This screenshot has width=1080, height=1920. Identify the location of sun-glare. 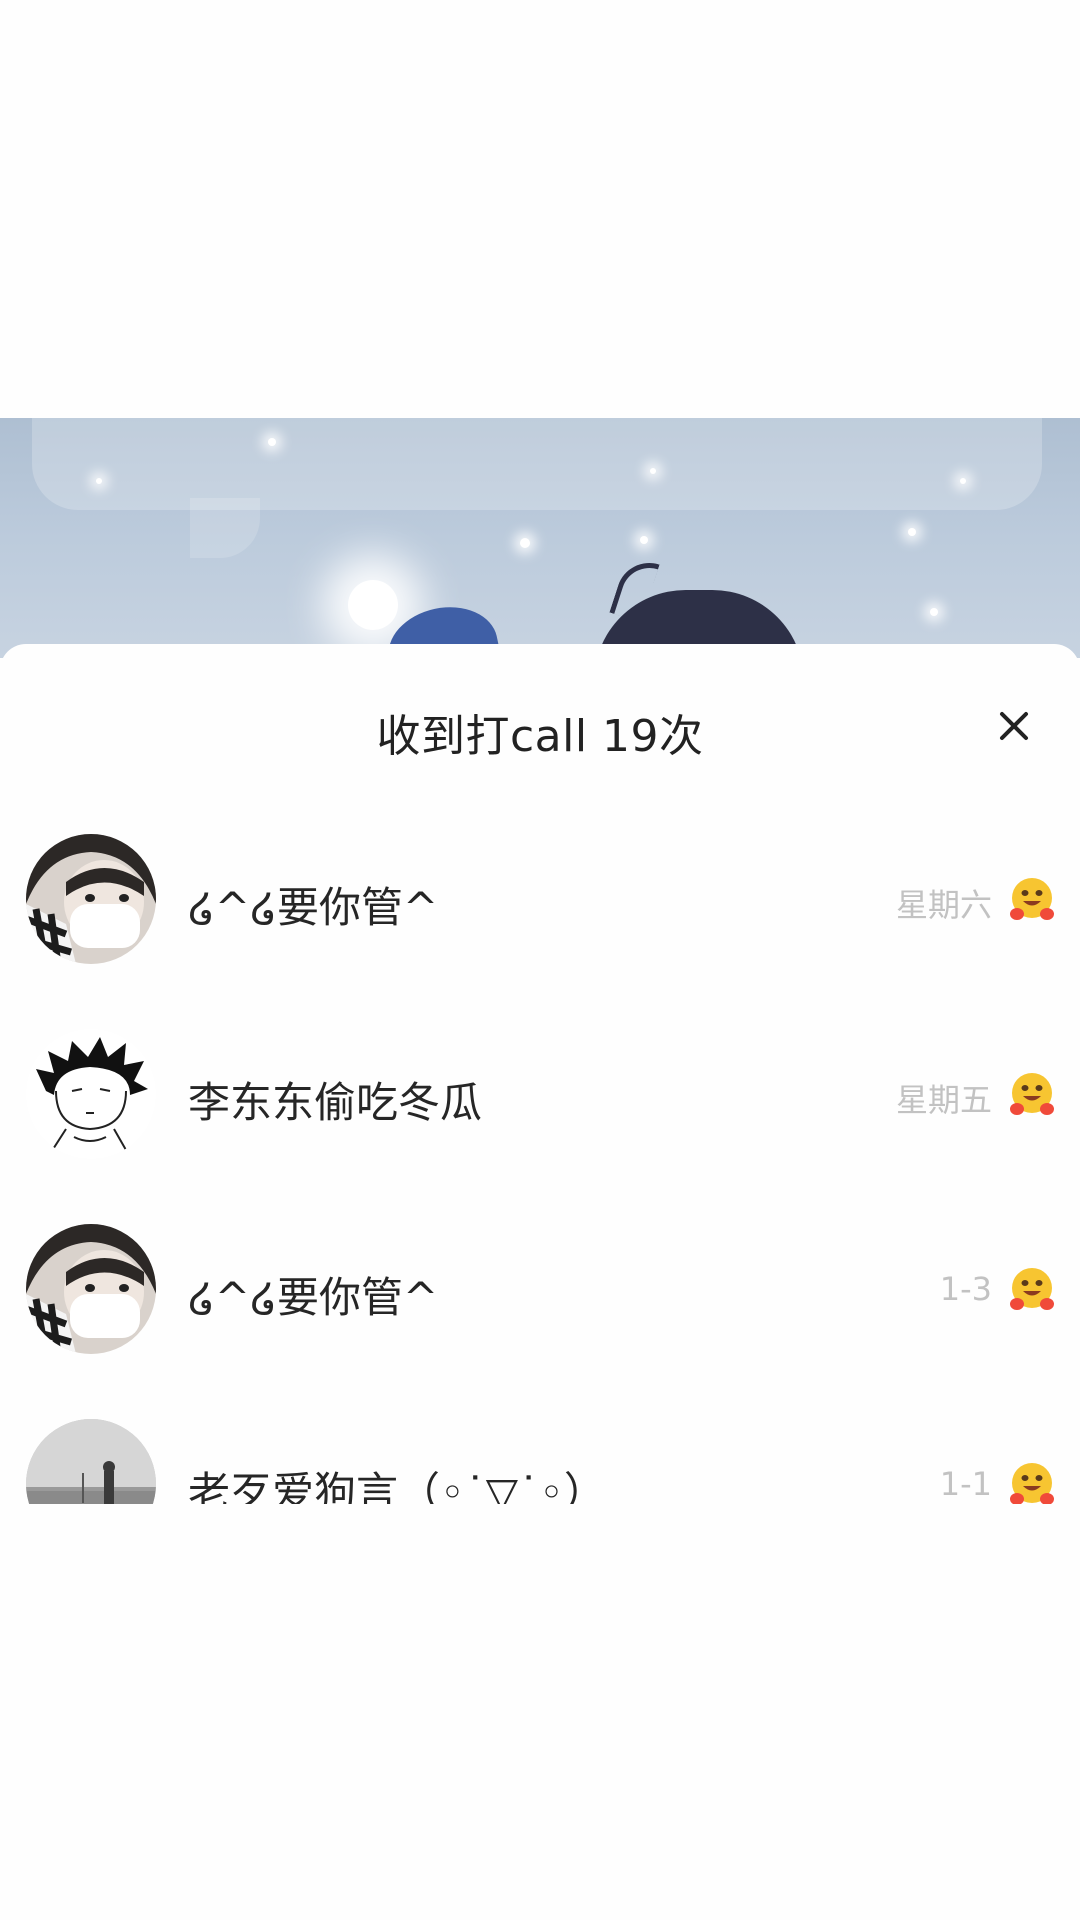
(373, 605).